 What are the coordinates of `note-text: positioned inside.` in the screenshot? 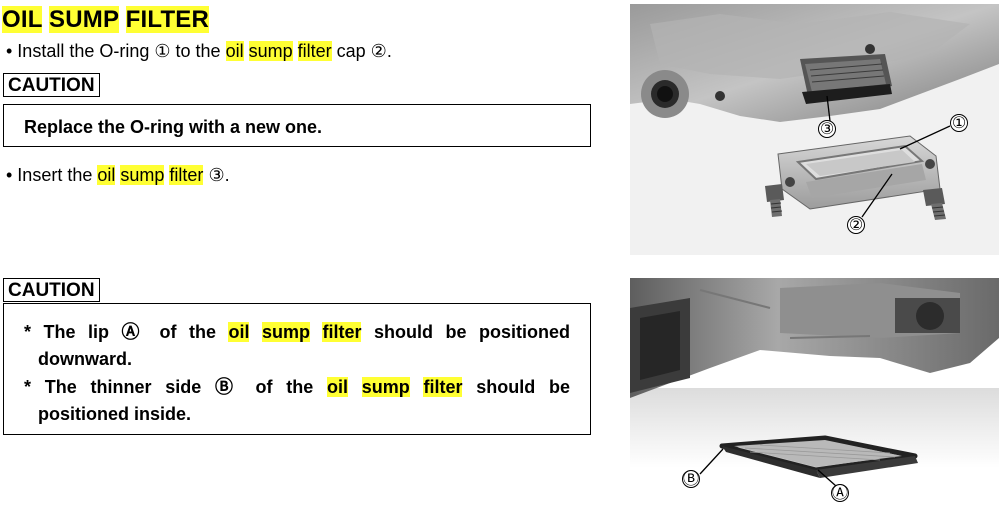 It's located at (115, 414).